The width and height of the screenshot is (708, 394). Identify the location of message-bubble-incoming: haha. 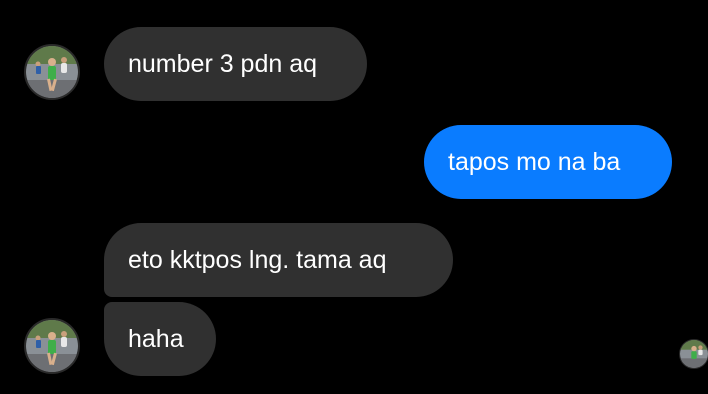
(160, 339).